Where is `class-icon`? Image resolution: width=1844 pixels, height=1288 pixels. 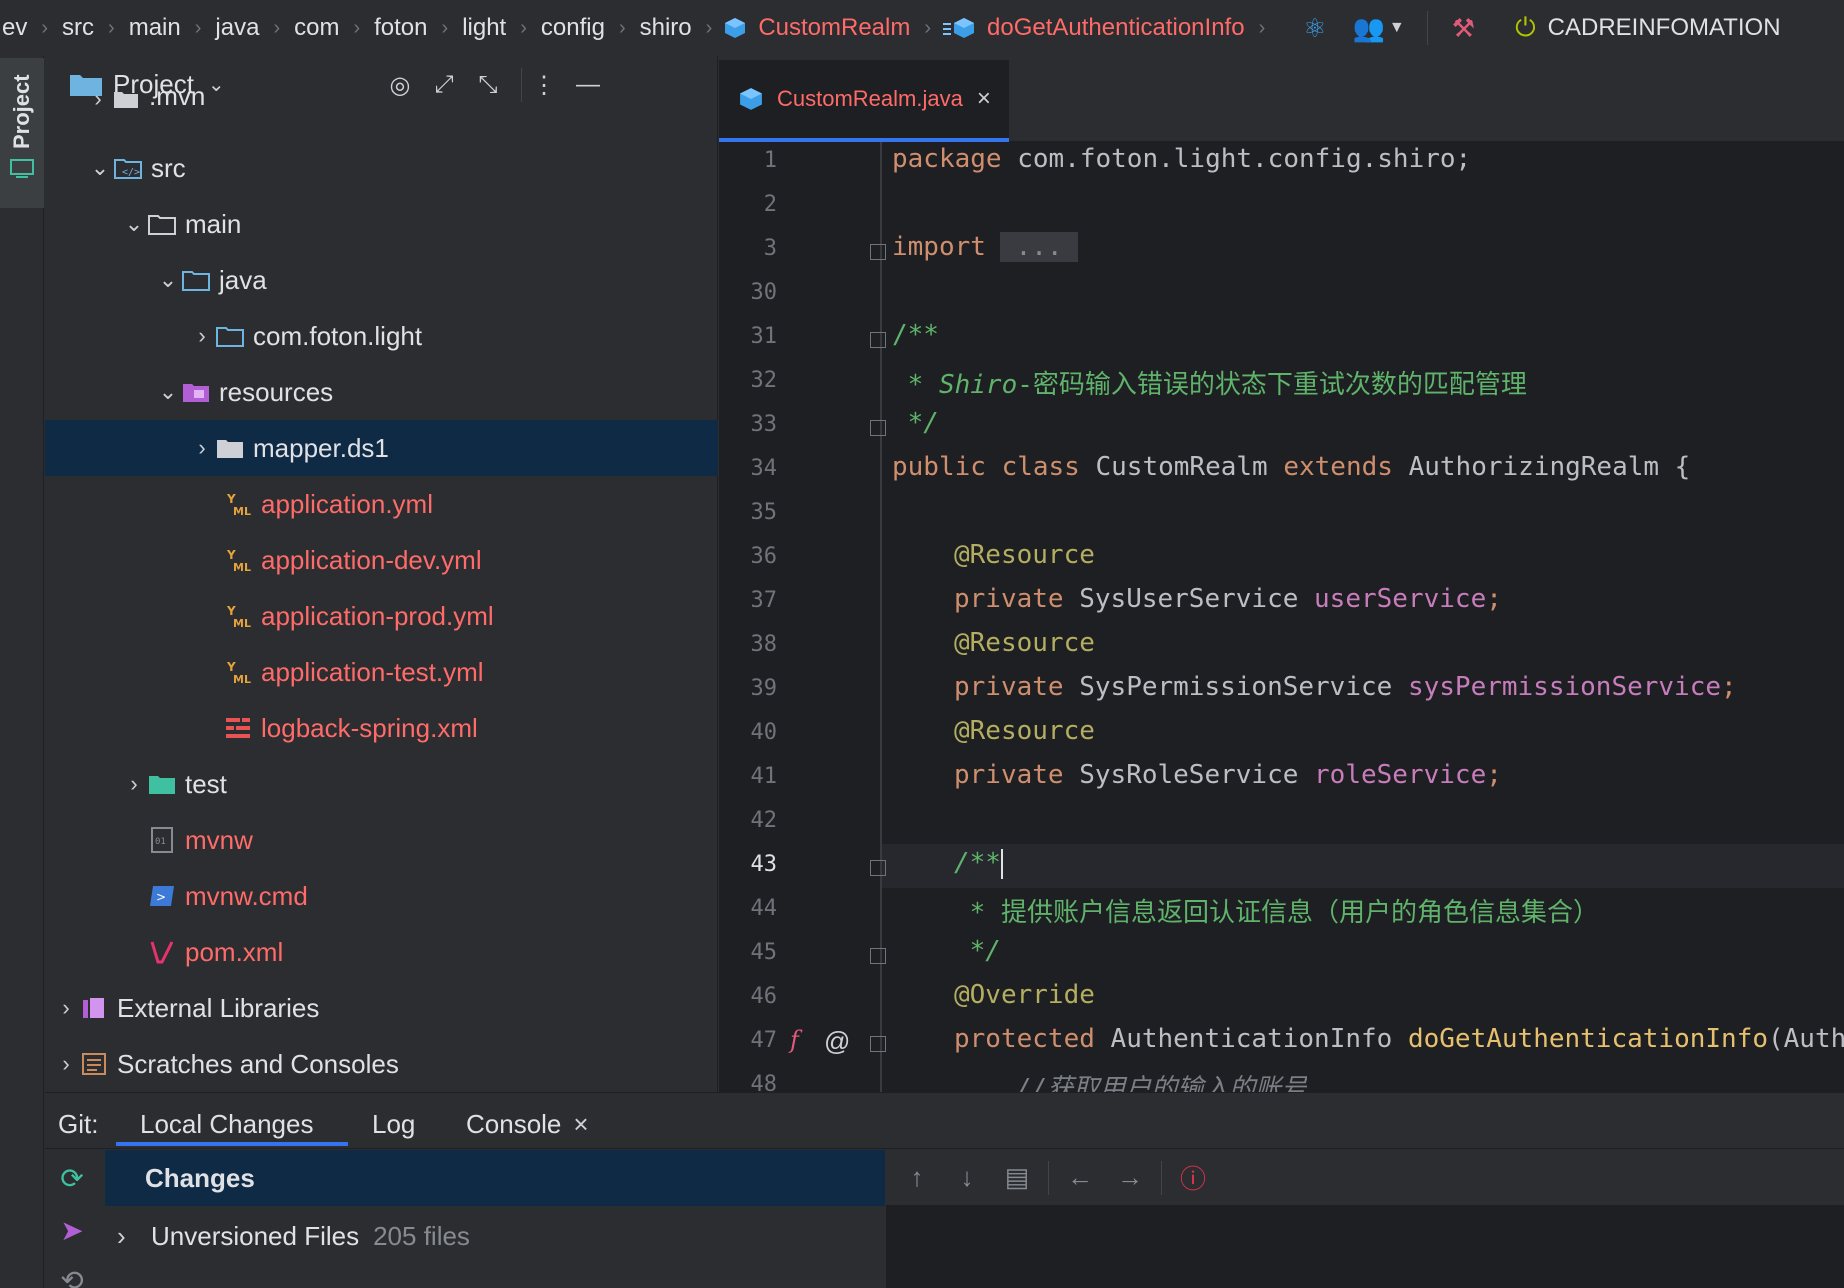 class-icon is located at coordinates (735, 28).